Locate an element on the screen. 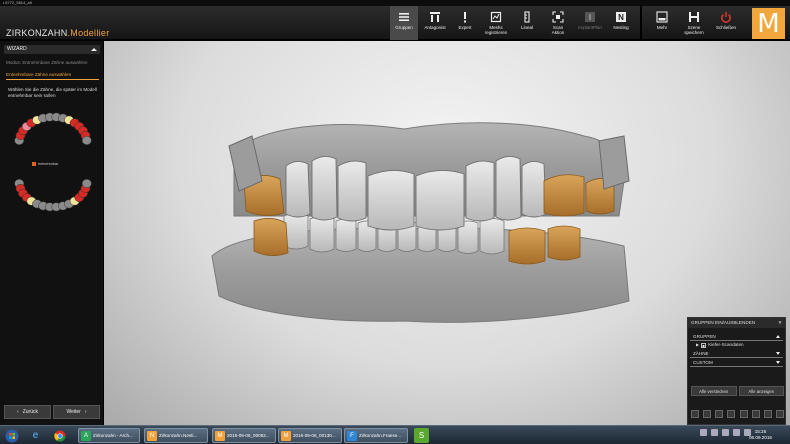 This screenshot has height=444, width=790. tray-network-icon is located at coordinates (714, 432).